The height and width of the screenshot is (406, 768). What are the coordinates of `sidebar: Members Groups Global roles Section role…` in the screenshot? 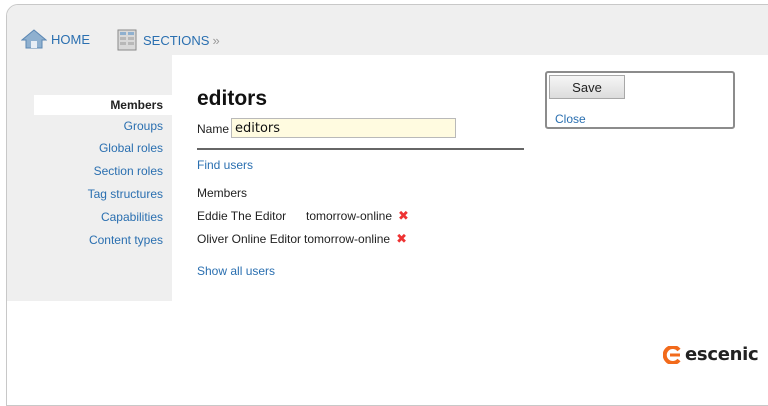 It's located at (89, 178).